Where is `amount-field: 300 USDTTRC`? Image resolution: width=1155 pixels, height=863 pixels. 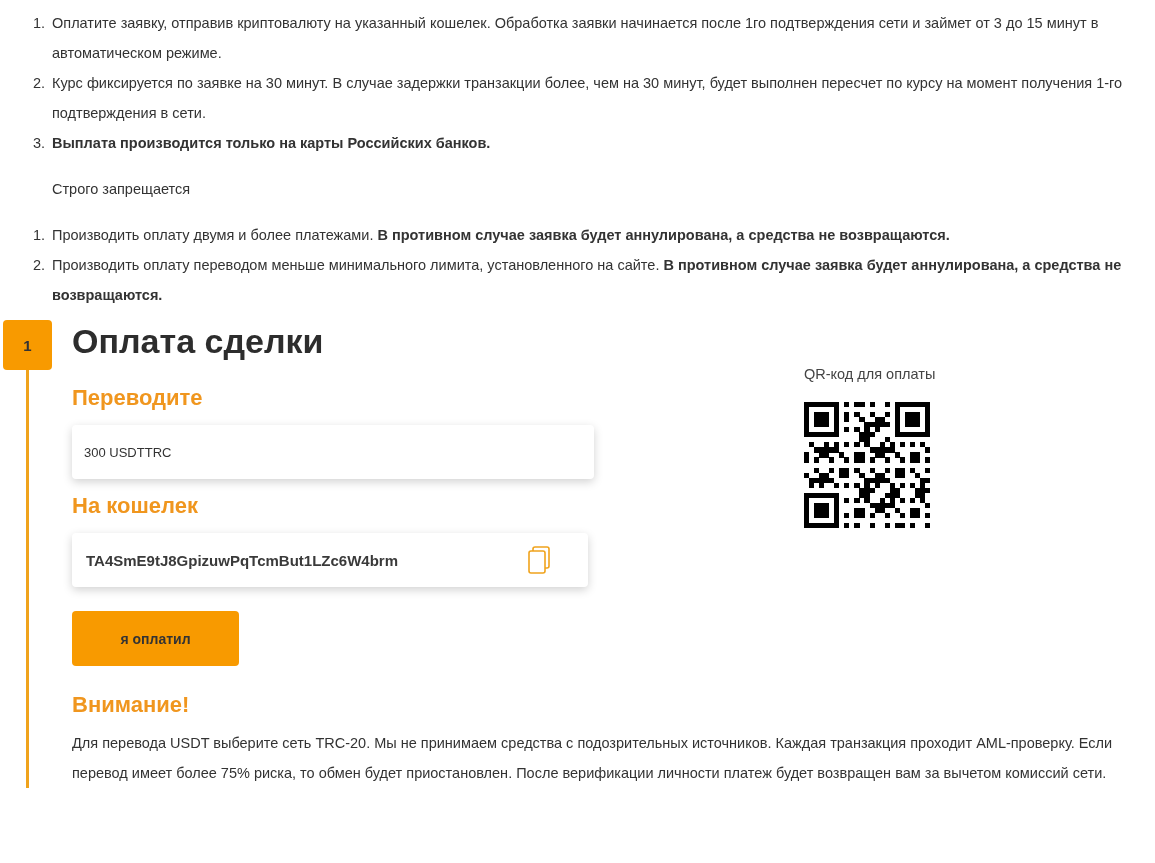
amount-field: 300 USDTTRC is located at coordinates (333, 452).